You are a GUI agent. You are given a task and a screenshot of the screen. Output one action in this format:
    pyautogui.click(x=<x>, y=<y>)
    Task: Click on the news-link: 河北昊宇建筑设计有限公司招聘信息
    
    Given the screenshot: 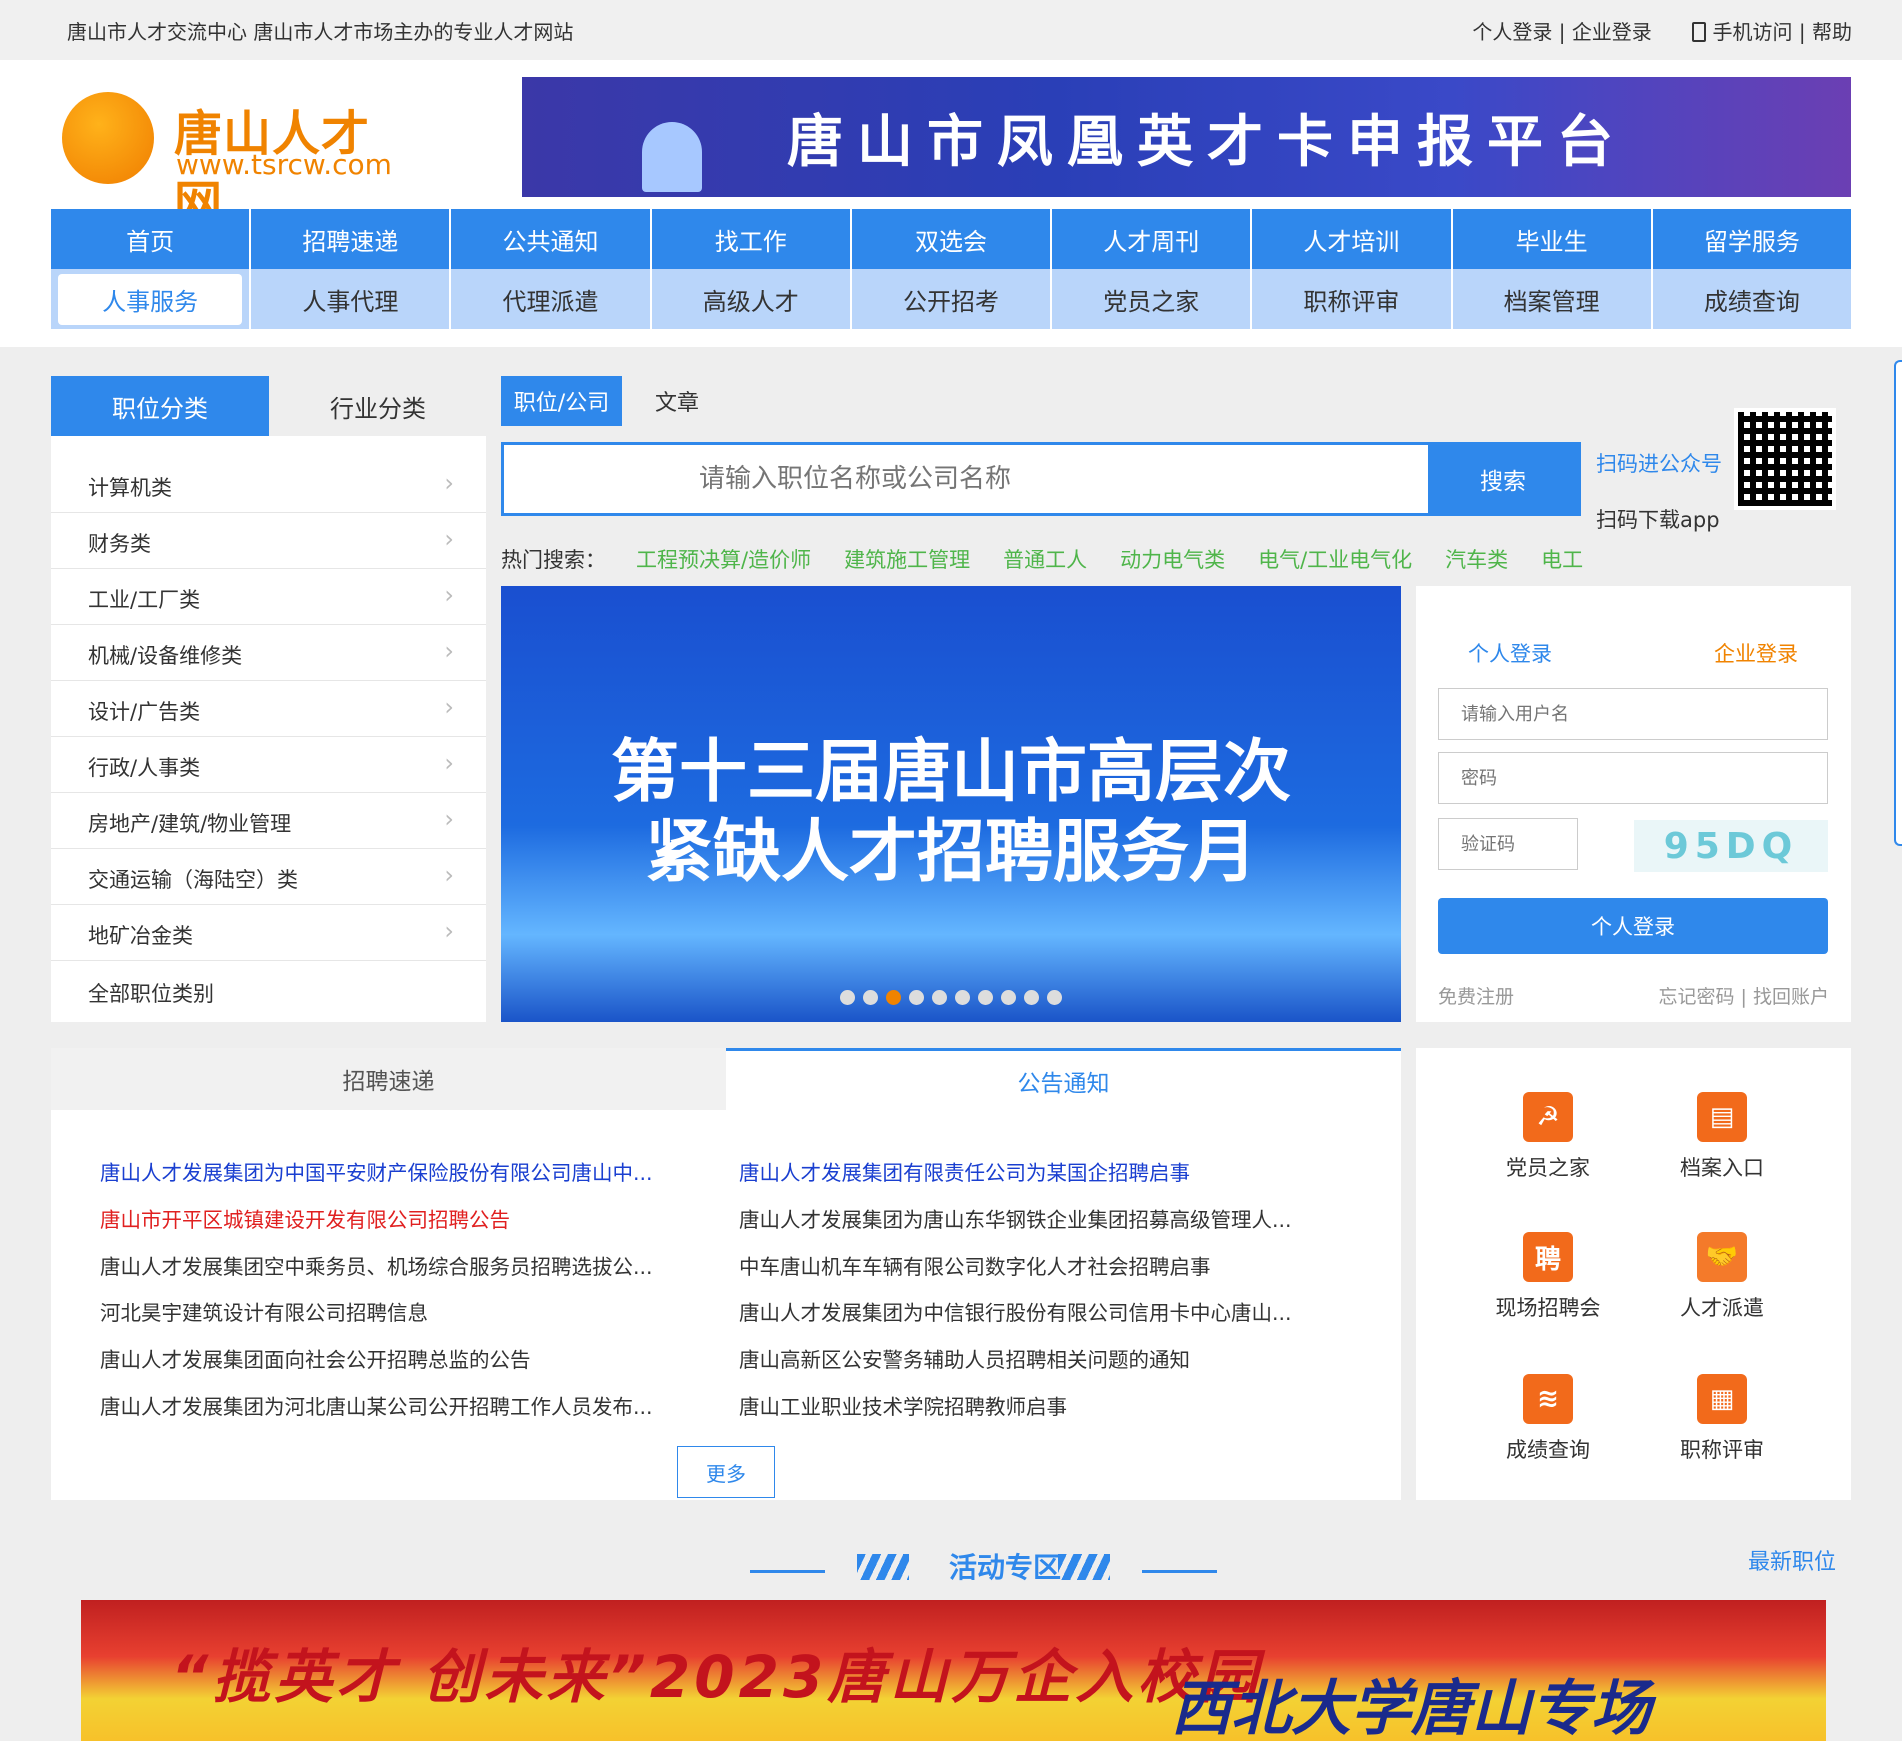 What is the action you would take?
    pyautogui.click(x=390, y=1311)
    